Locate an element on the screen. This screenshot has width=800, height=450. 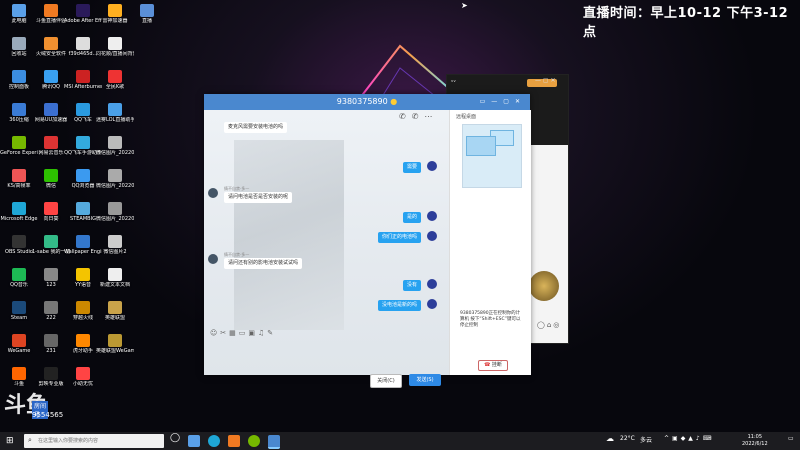
desktop-icon: 同花顺/直播间背景 is located at coordinates (115, 47).